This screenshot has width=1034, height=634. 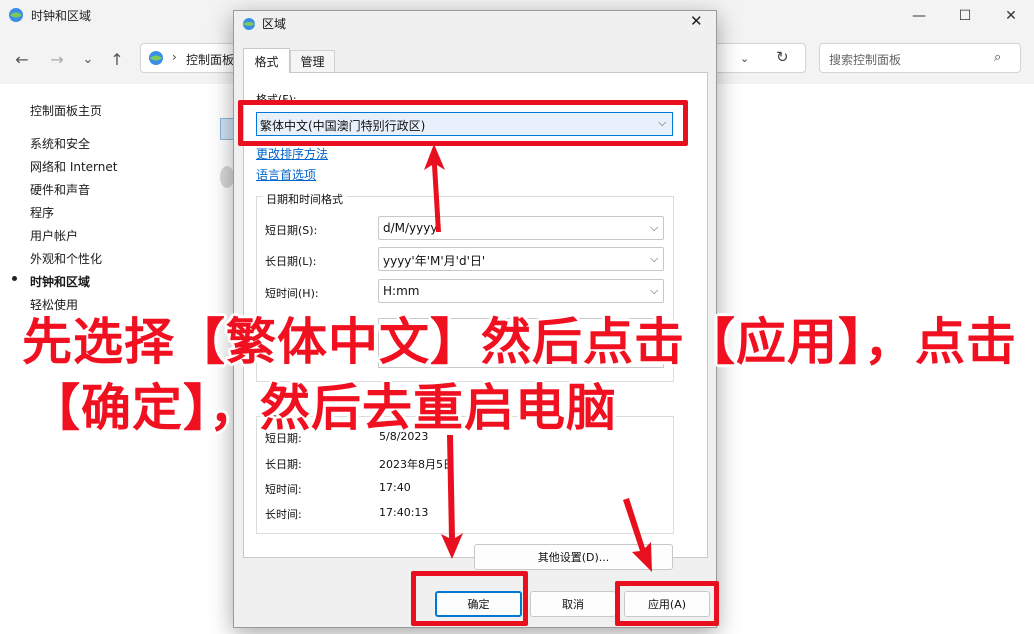 What do you see at coordinates (452, 497) in the screenshot?
I see `arrow-to-ok` at bounding box center [452, 497].